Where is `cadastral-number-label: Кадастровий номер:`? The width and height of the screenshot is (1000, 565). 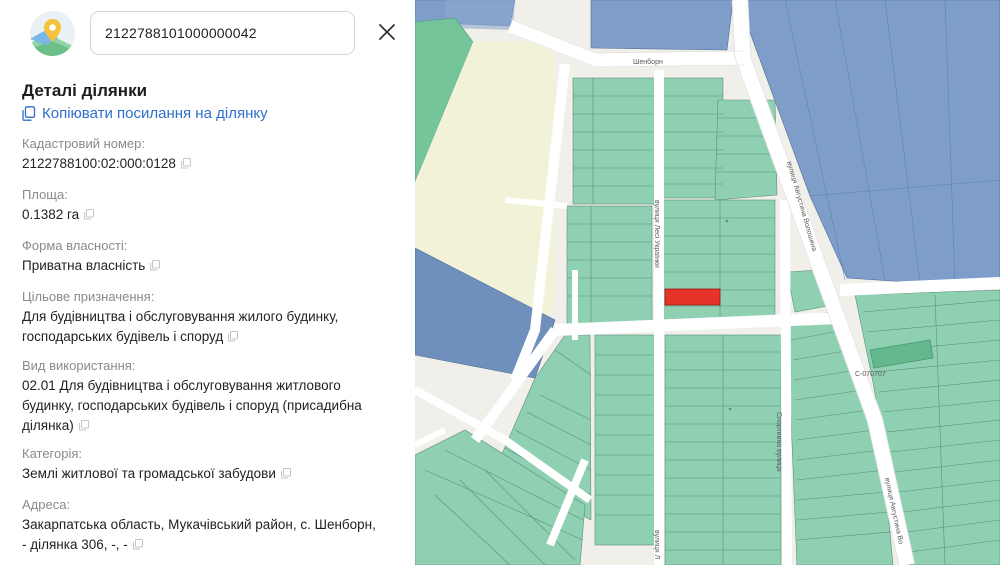 cadastral-number-label: Кадастровий номер: is located at coordinates (83, 143).